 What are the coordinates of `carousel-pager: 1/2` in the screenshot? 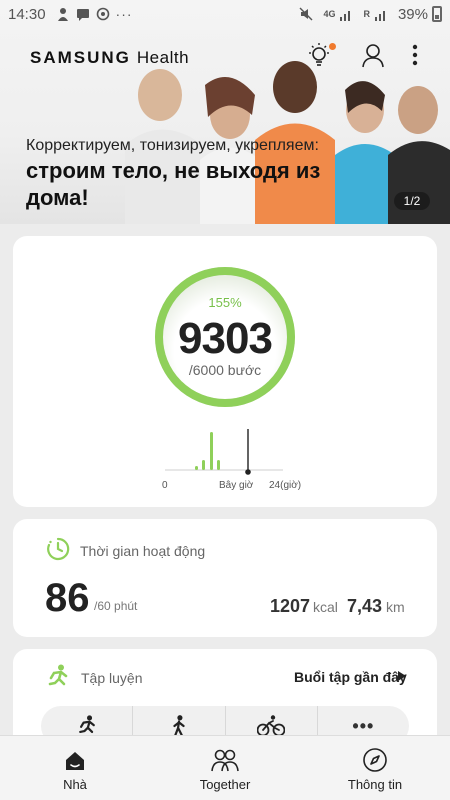 It's located at (412, 201).